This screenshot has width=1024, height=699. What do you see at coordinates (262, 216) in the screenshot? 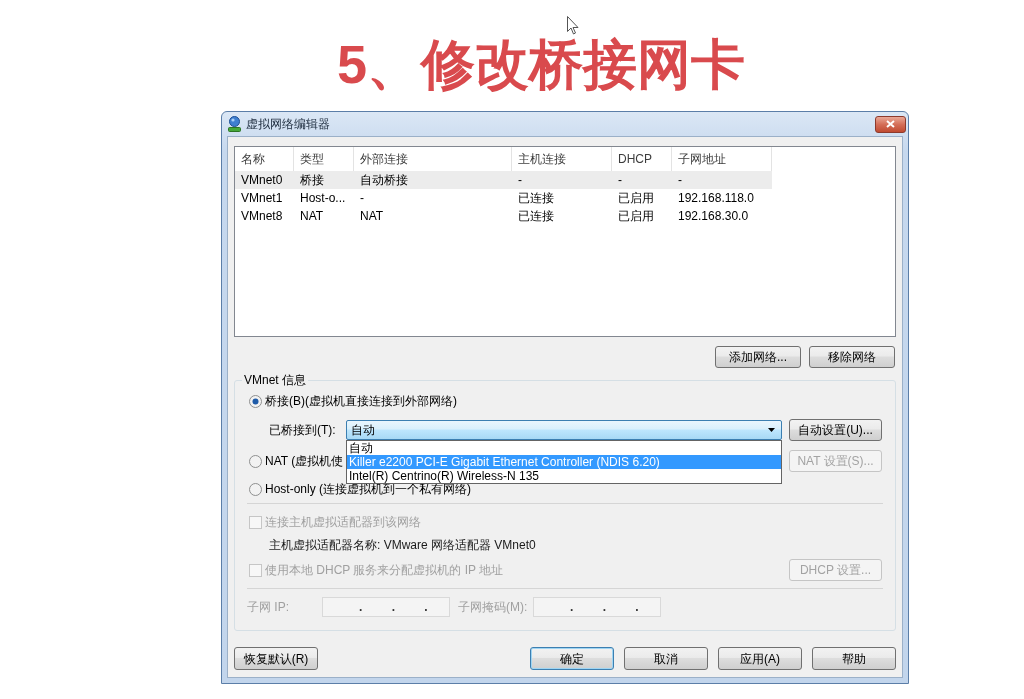
I see `table-cell-text: VMnet8` at bounding box center [262, 216].